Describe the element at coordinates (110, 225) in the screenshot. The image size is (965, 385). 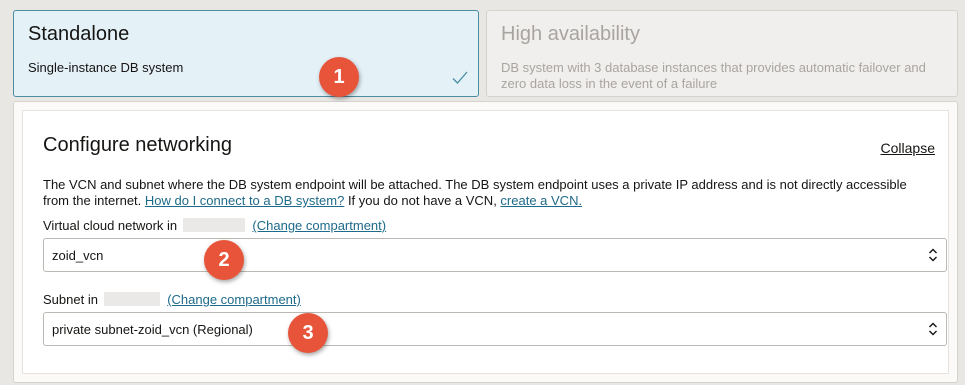
I see `vcn-label-text: Virtual cloud network in` at that location.